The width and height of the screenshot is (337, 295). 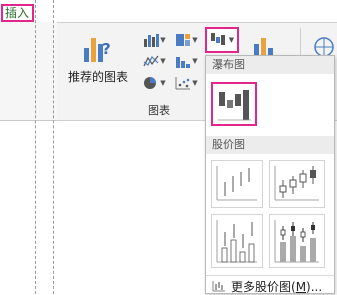 I want to click on ribbon-top-line, so click(x=197, y=22).